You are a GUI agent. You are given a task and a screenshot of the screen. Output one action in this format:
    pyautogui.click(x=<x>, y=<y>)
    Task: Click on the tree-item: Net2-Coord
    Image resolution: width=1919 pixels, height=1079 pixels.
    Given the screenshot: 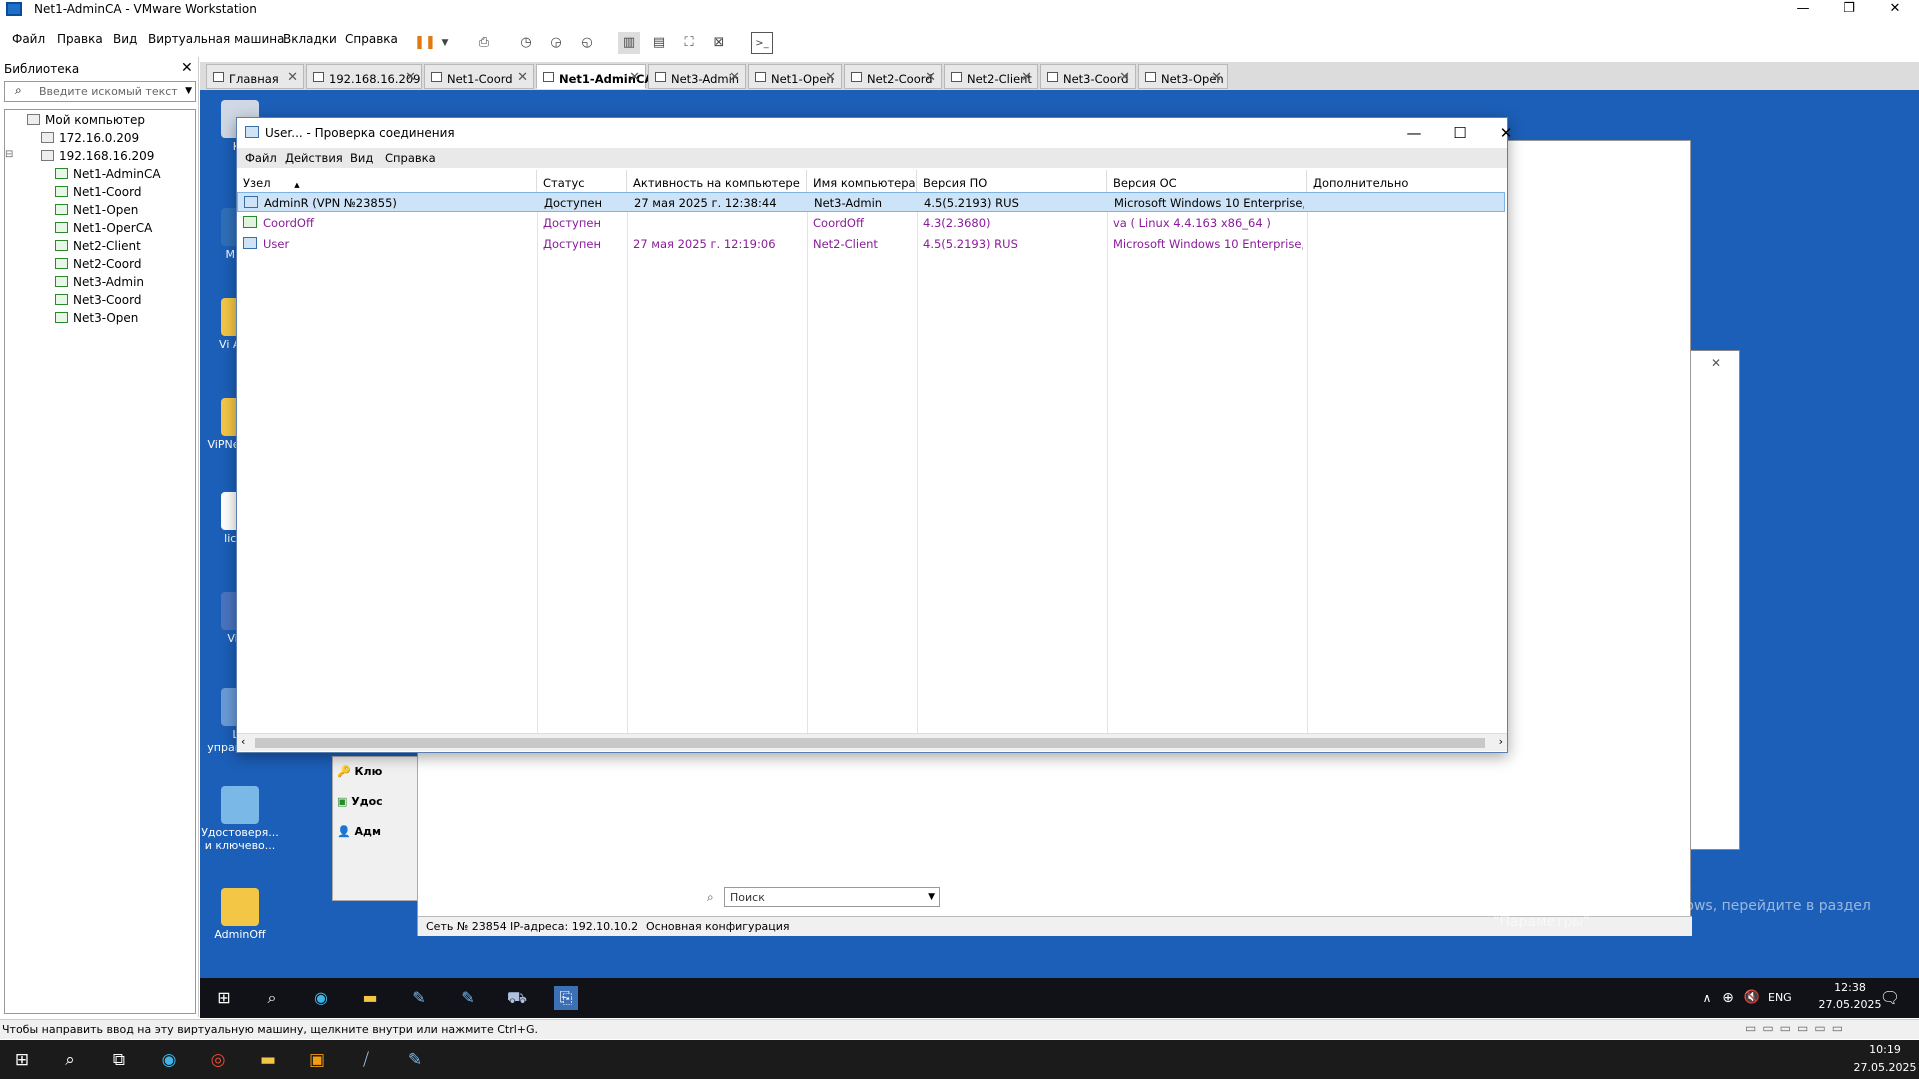 What is the action you would take?
    pyautogui.click(x=98, y=264)
    